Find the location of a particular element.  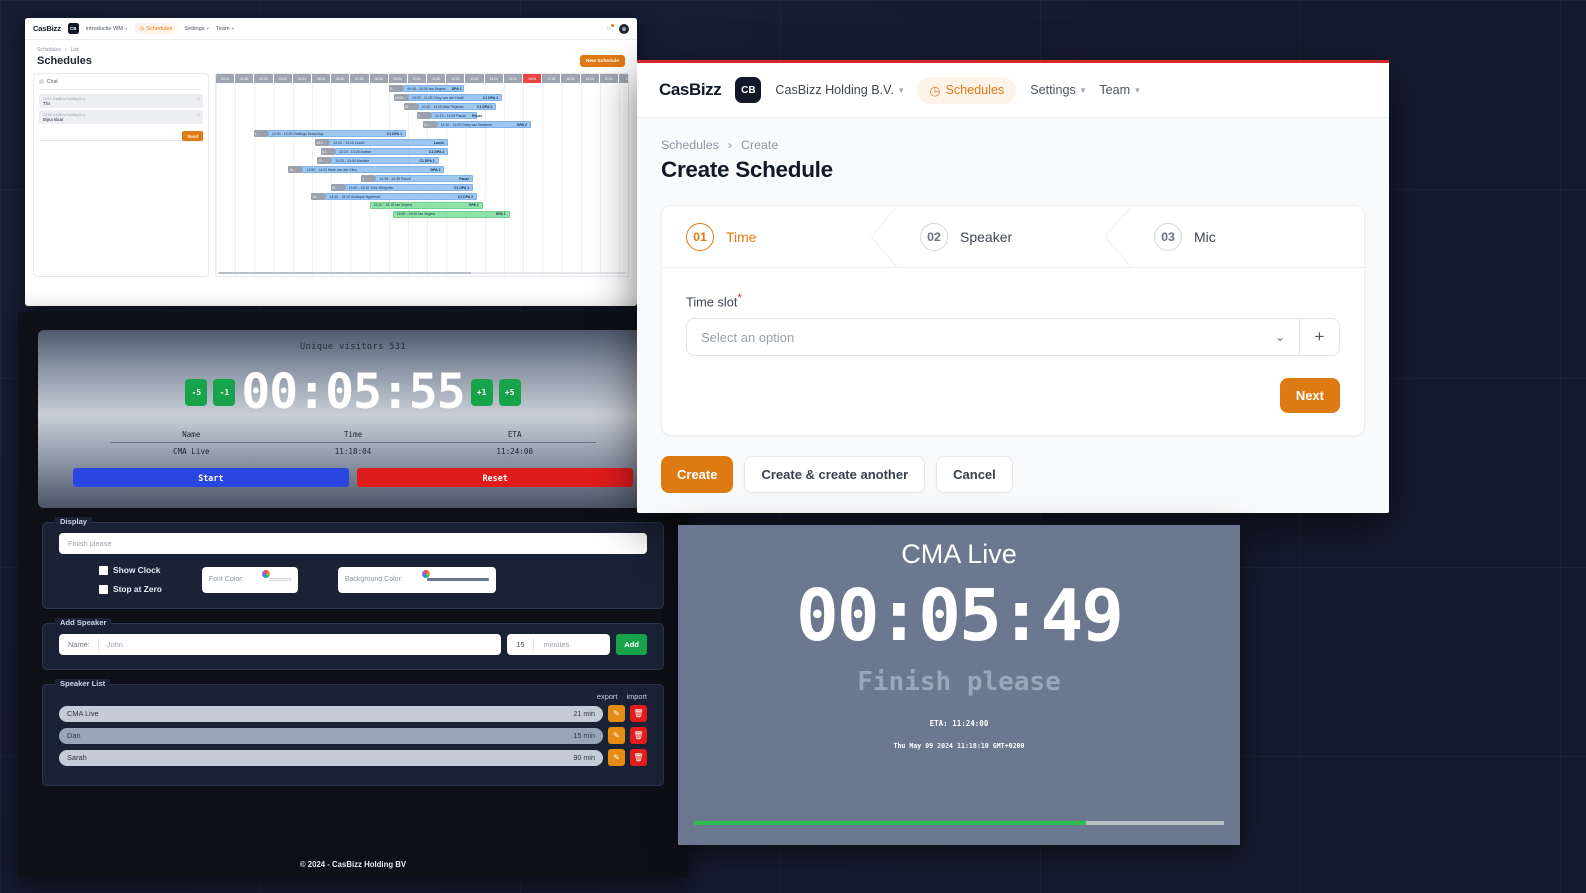

gantt-bar: 14:25 - 14:35 Pauze Pauze is located at coordinates (424, 178).